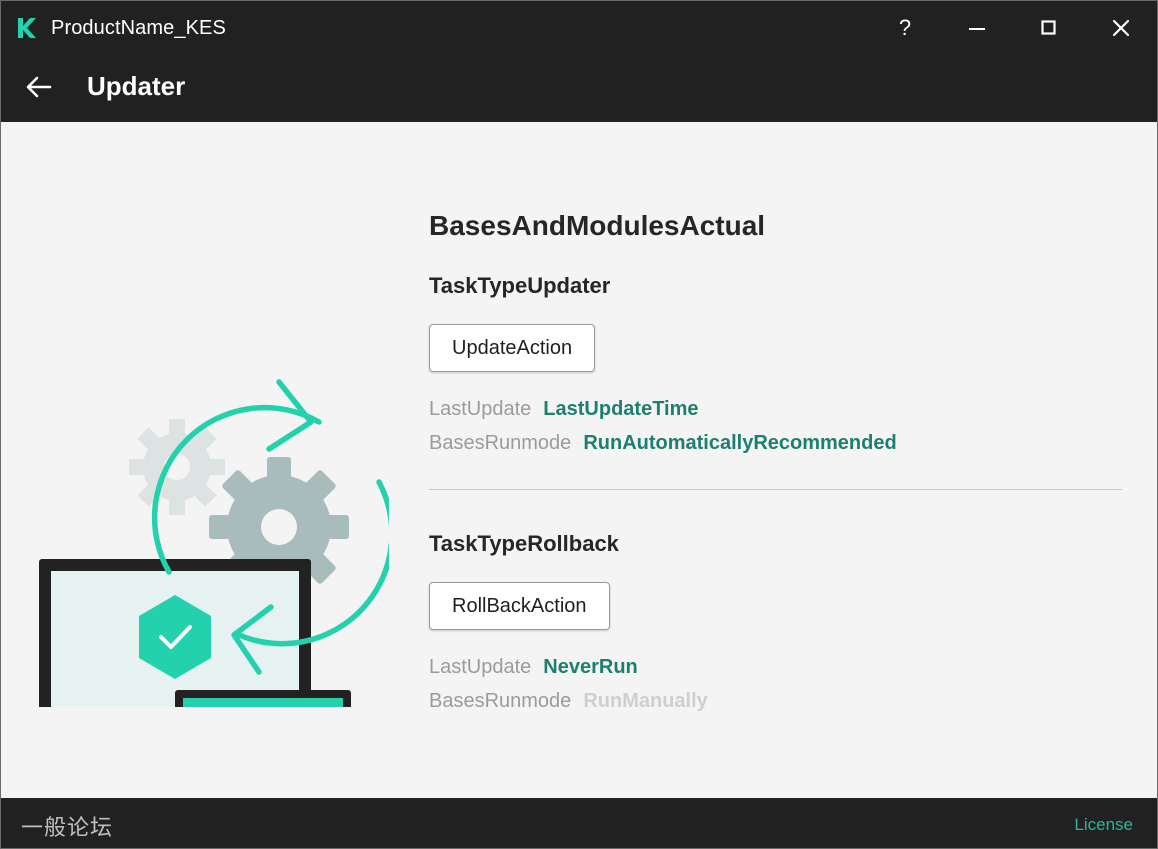 The image size is (1158, 849). I want to click on back-button, so click(39, 87).